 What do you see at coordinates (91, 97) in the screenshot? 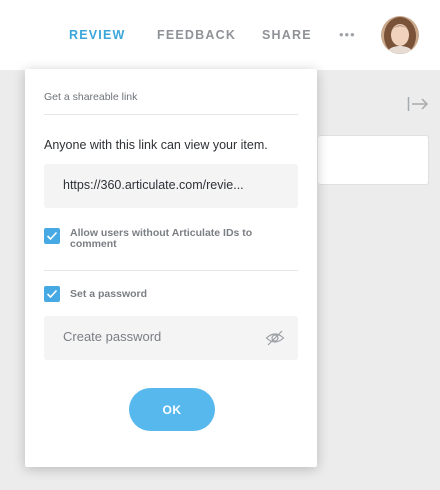
I see `dialog-title: Get a shareable link` at bounding box center [91, 97].